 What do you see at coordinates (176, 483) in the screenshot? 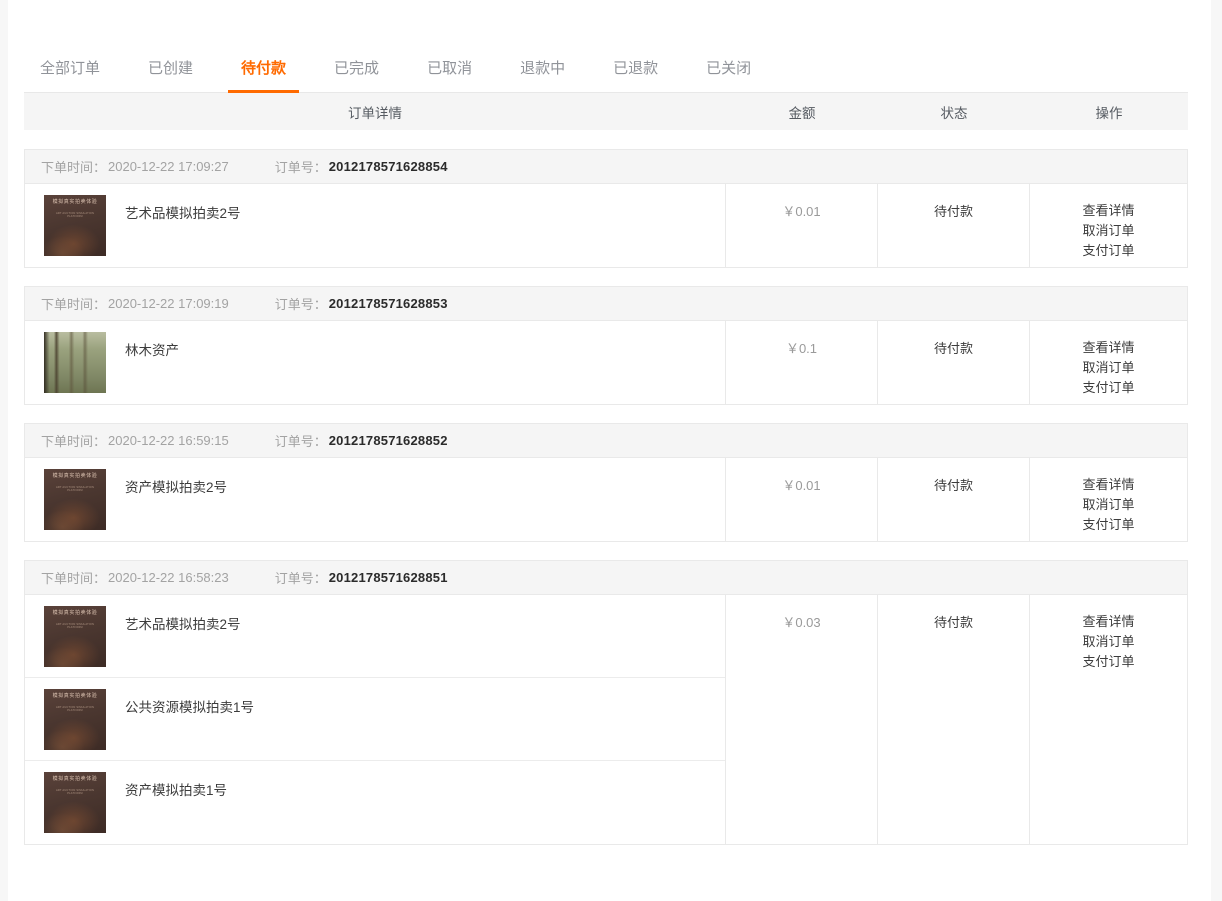
I see `goods-name: 资产模拟拍卖2号` at bounding box center [176, 483].